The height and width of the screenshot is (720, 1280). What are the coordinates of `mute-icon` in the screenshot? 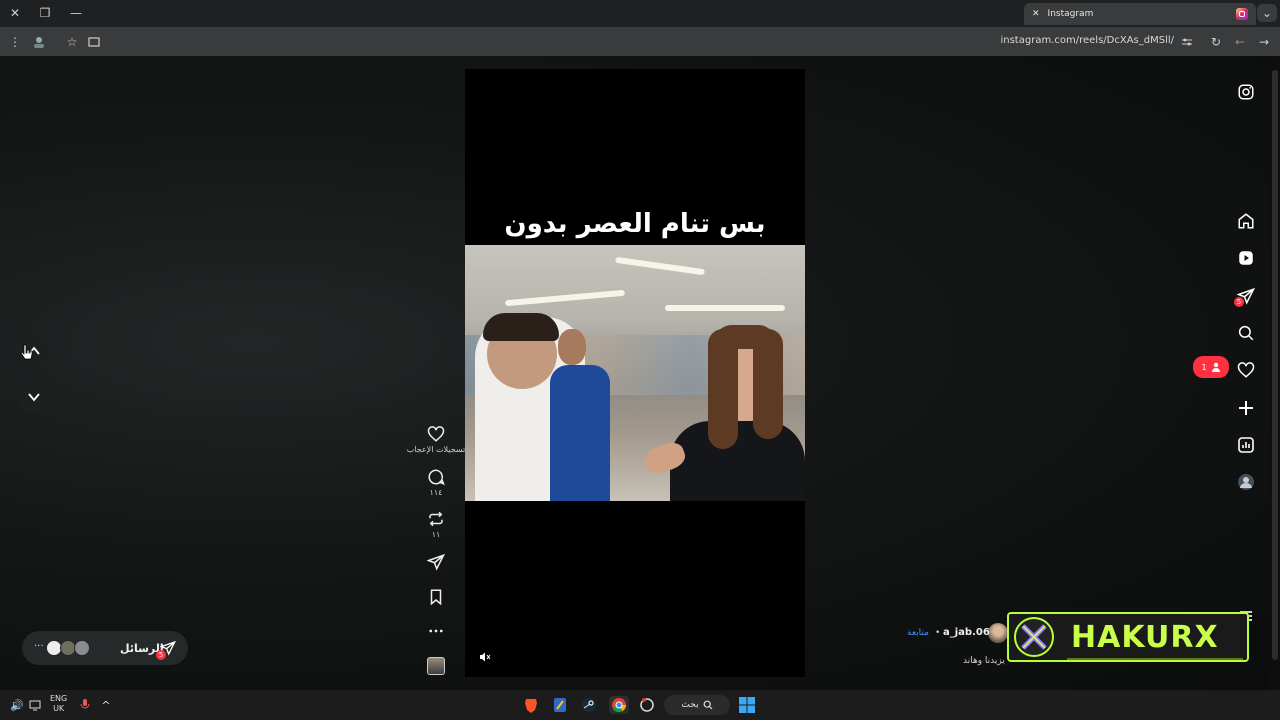 It's located at (485, 657).